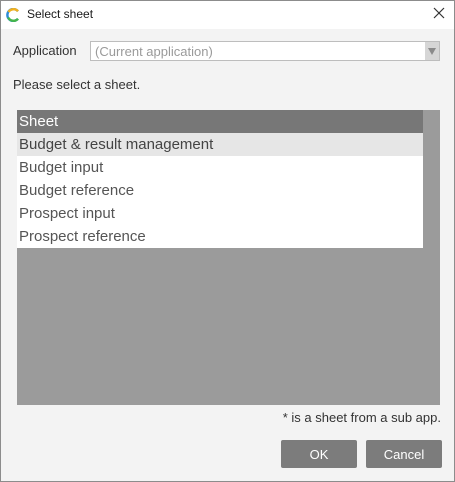 The height and width of the screenshot is (482, 455). Describe the element at coordinates (227, 15) in the screenshot. I see `title-bar: Select sheet` at that location.